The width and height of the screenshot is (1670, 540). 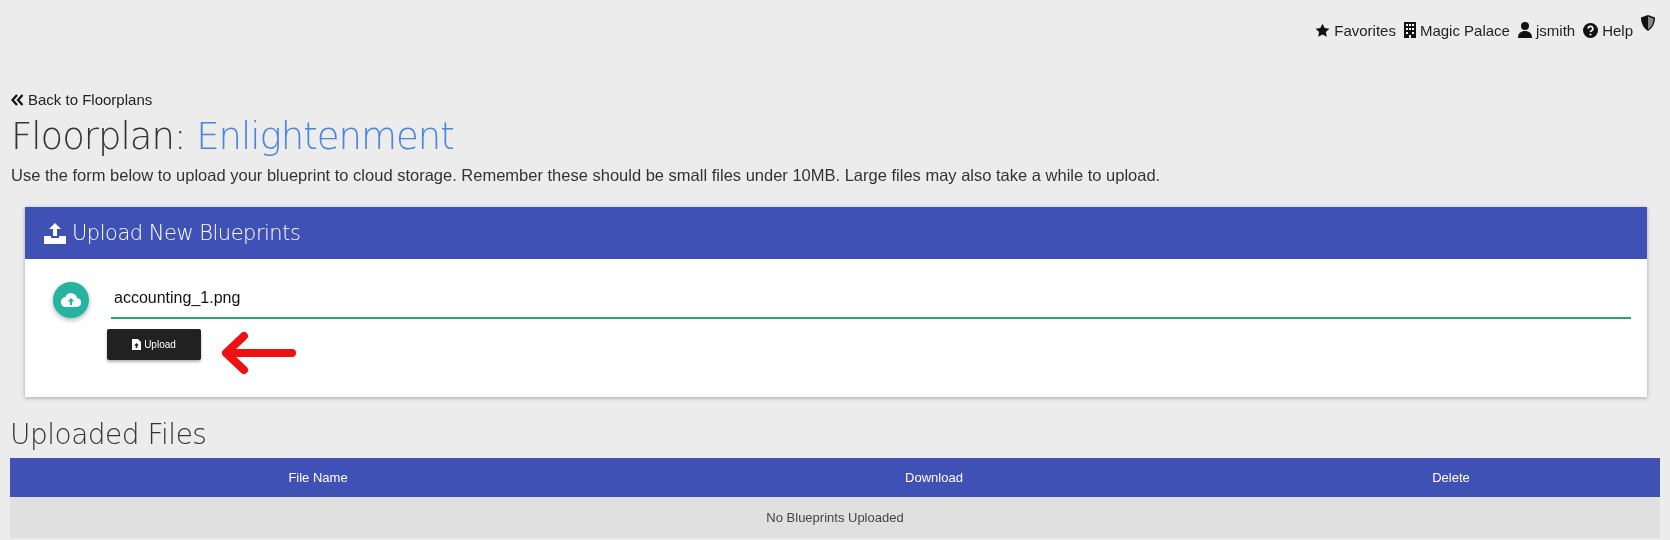 What do you see at coordinates (586, 175) in the screenshot?
I see `description-text: Use the form below to upload your blueprint to cloud storage. Remember these should be small files under 10MB. Large files may also take a while to upload.` at bounding box center [586, 175].